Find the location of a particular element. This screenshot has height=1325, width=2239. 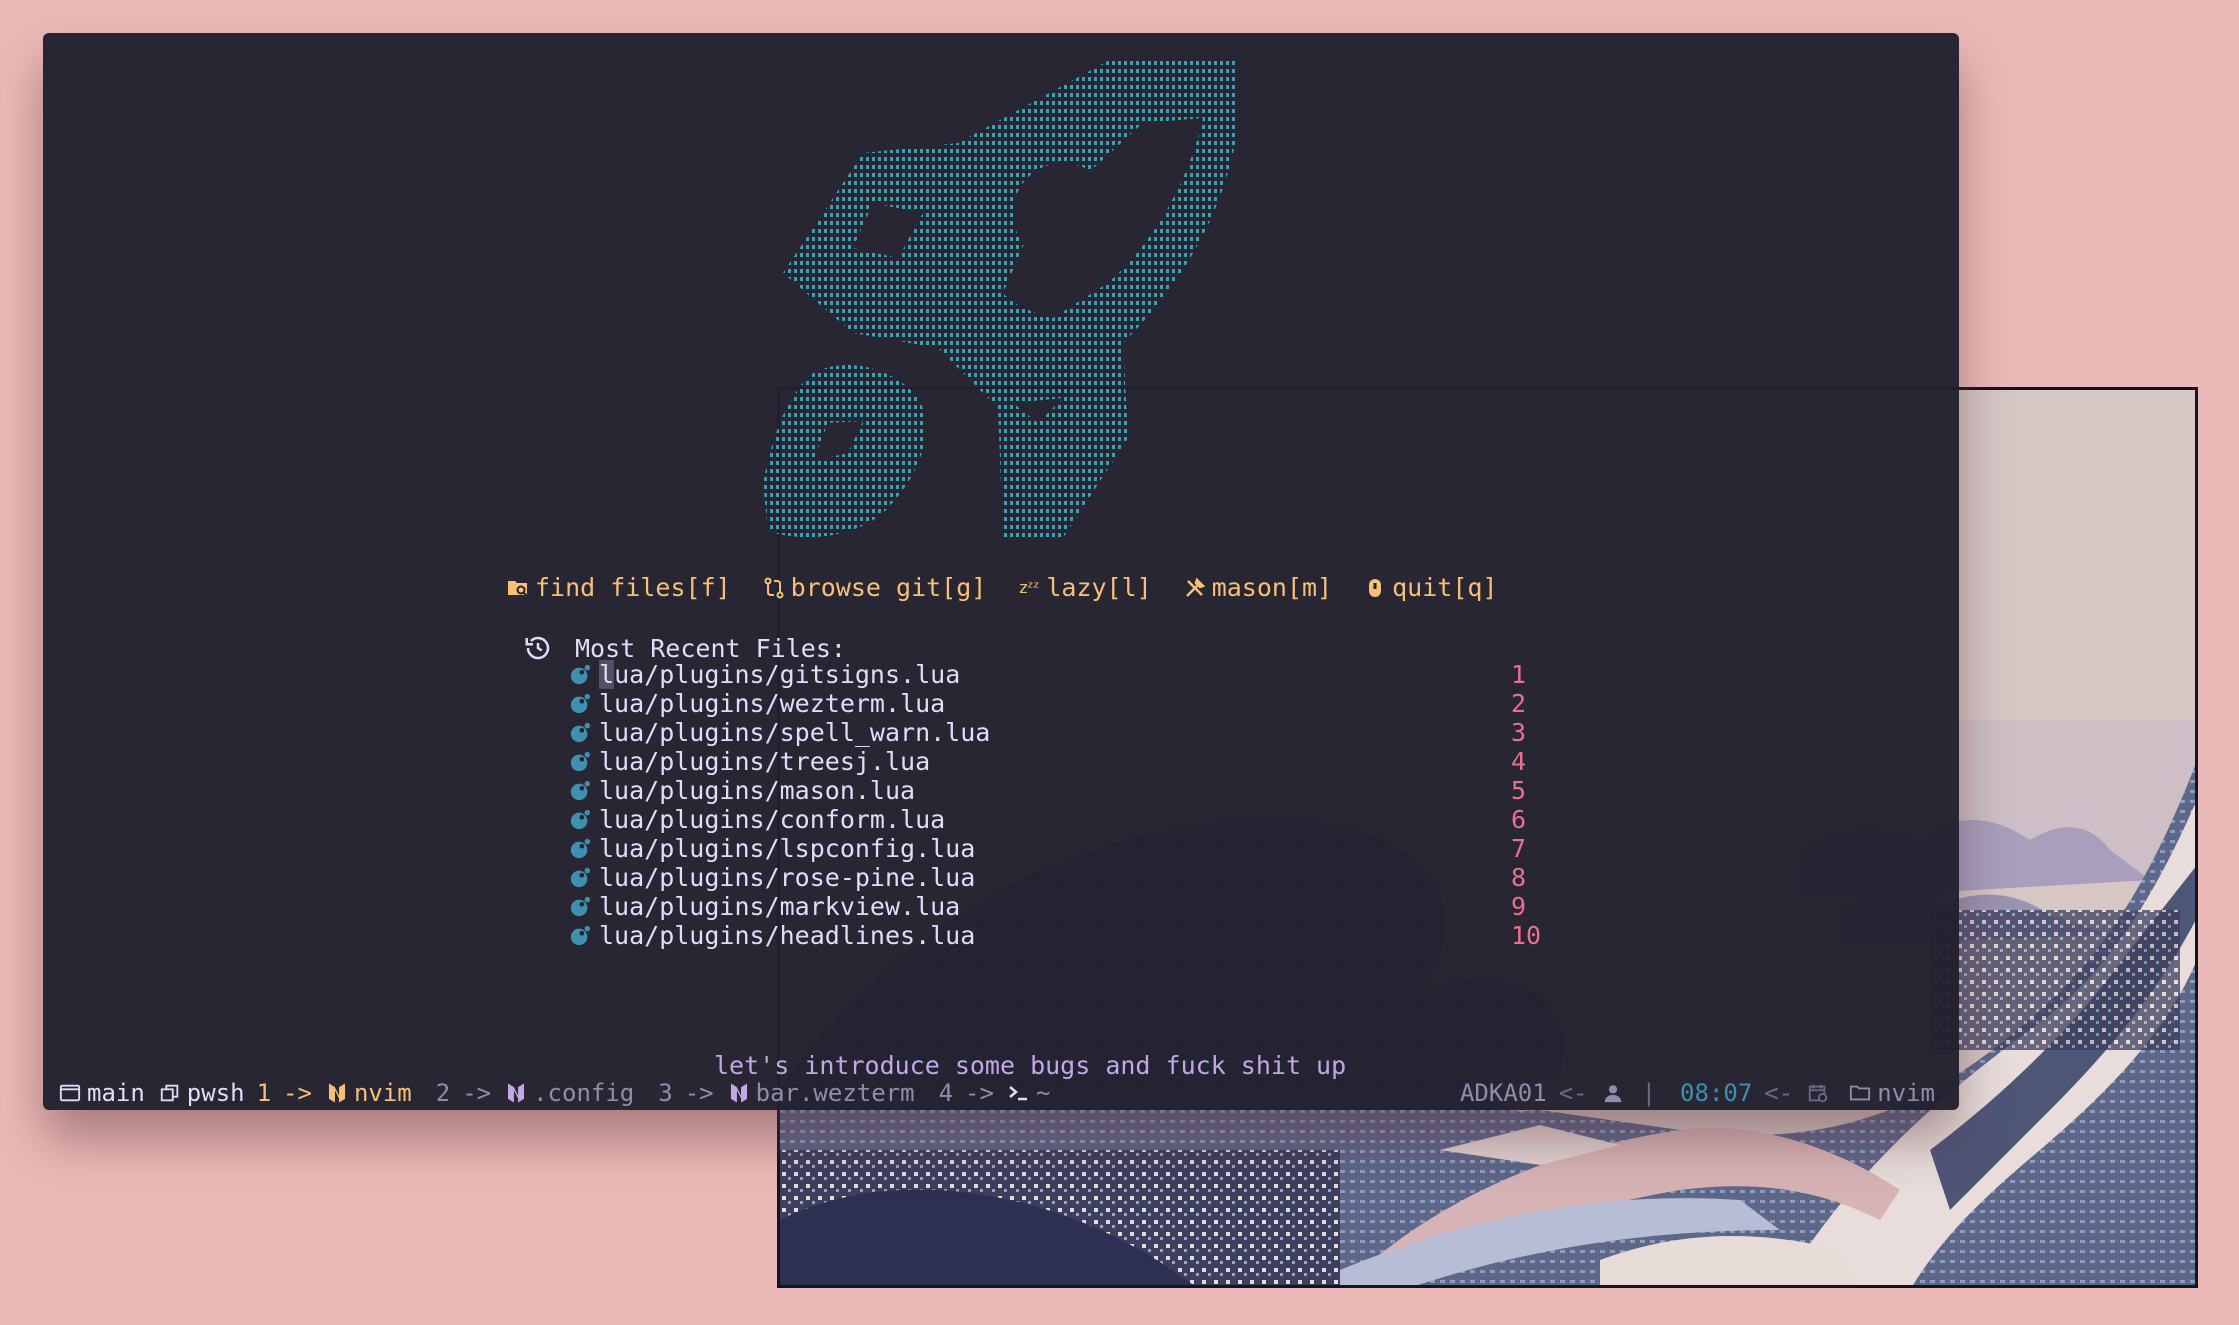

tab-4-index: 4 is located at coordinates (946, 1093).